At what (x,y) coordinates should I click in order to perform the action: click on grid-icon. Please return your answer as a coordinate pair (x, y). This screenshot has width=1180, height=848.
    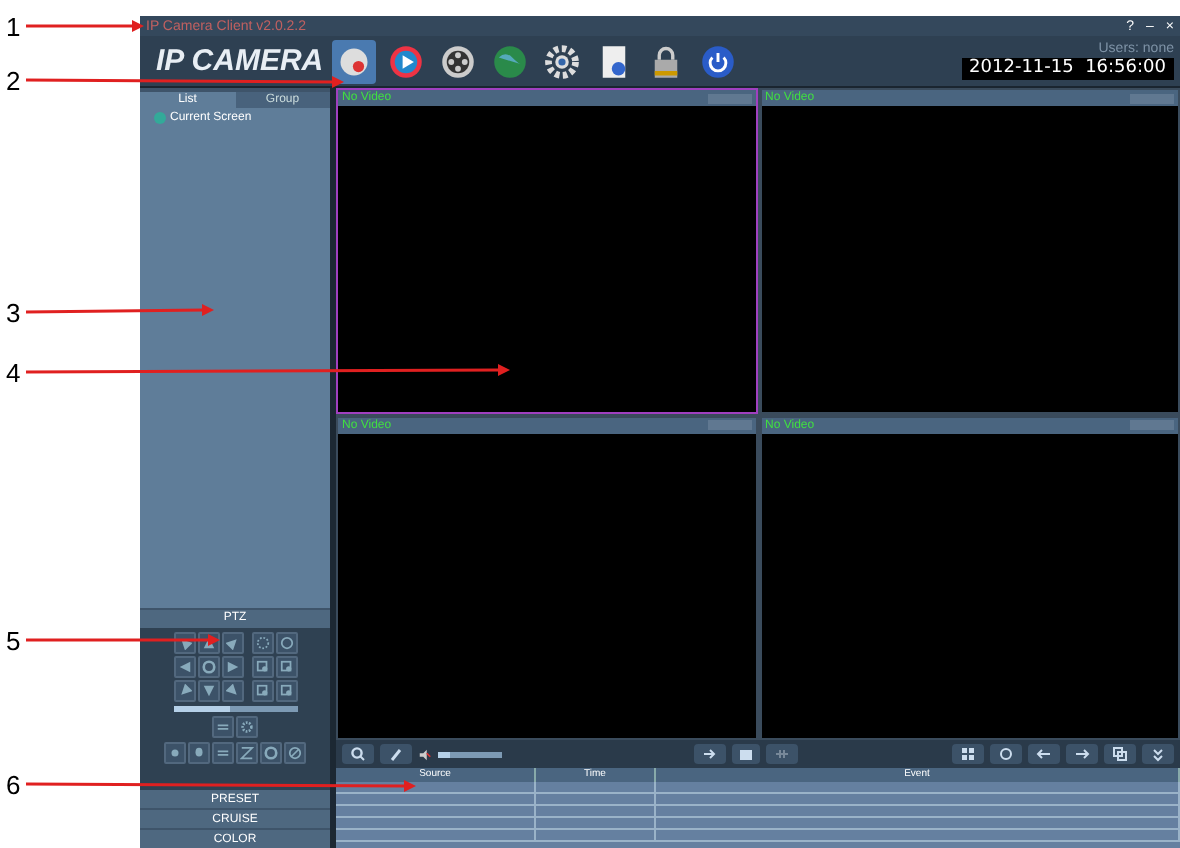
    Looking at the image, I should click on (968, 754).